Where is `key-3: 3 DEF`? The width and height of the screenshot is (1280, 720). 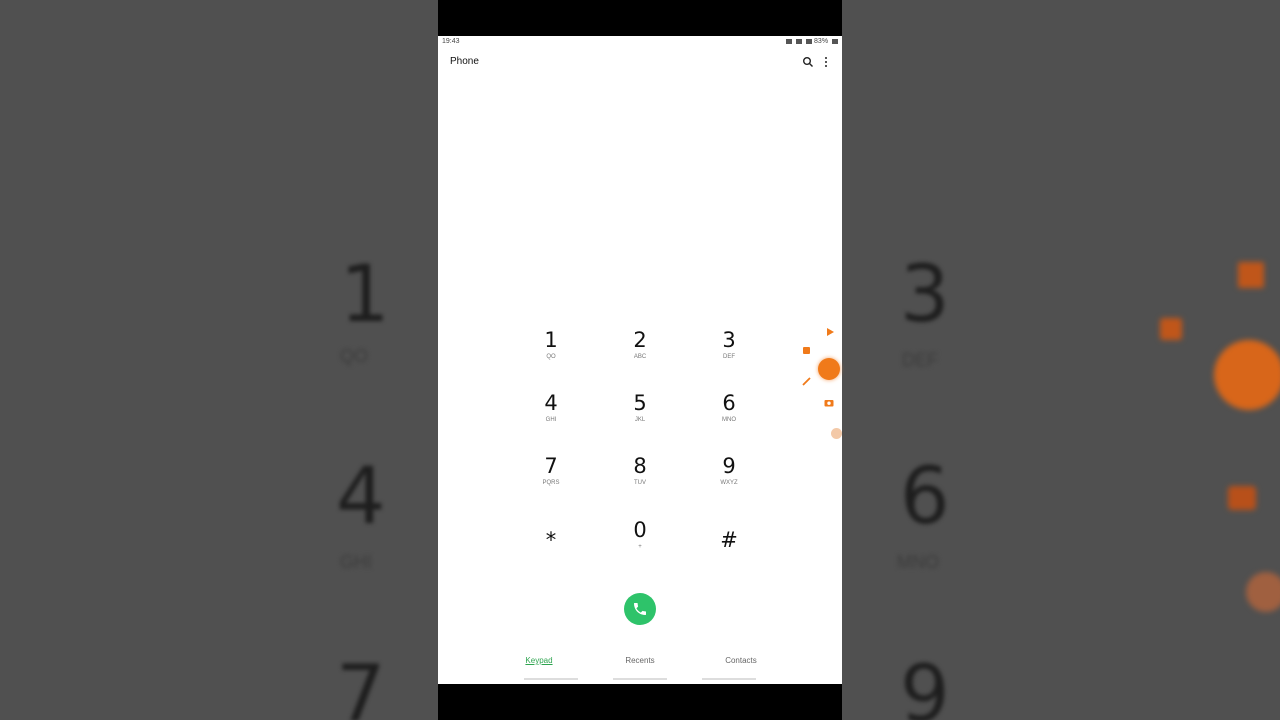 key-3: 3 DEF is located at coordinates (729, 353).